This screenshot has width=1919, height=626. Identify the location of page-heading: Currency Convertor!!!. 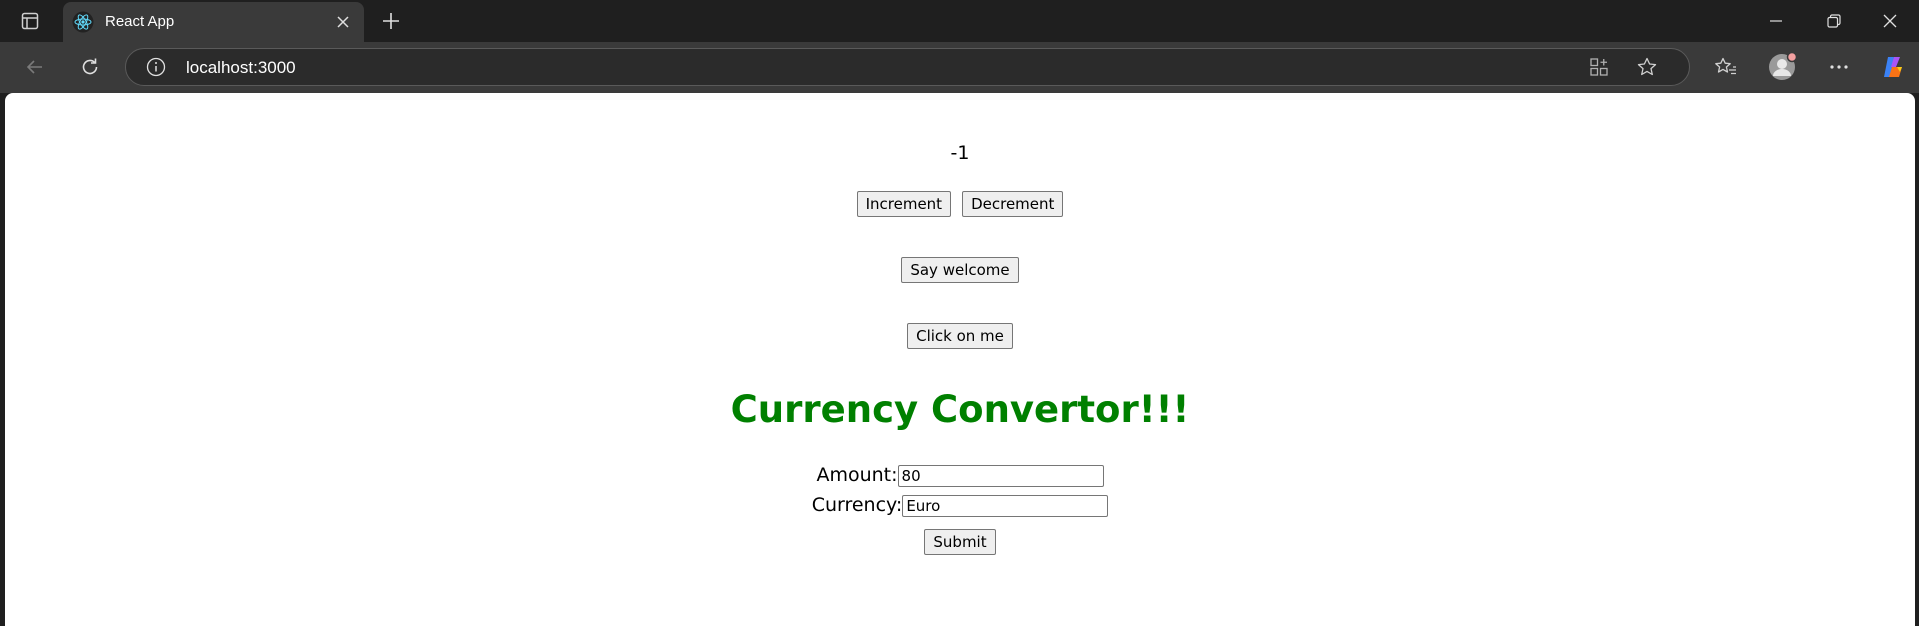
(960, 409).